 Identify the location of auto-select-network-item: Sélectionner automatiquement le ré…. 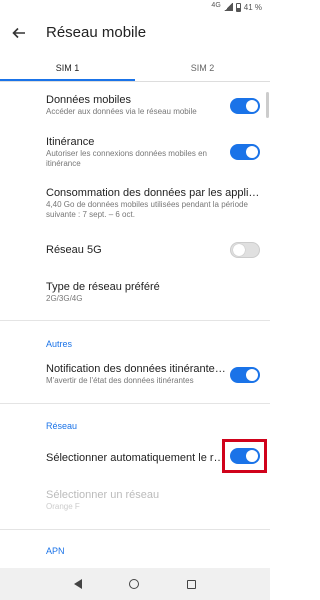
(136, 458).